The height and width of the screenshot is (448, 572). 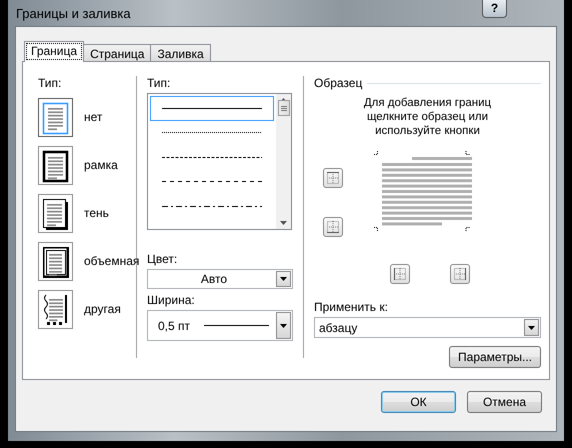 What do you see at coordinates (102, 309) in the screenshot?
I see `setting-label: другая` at bounding box center [102, 309].